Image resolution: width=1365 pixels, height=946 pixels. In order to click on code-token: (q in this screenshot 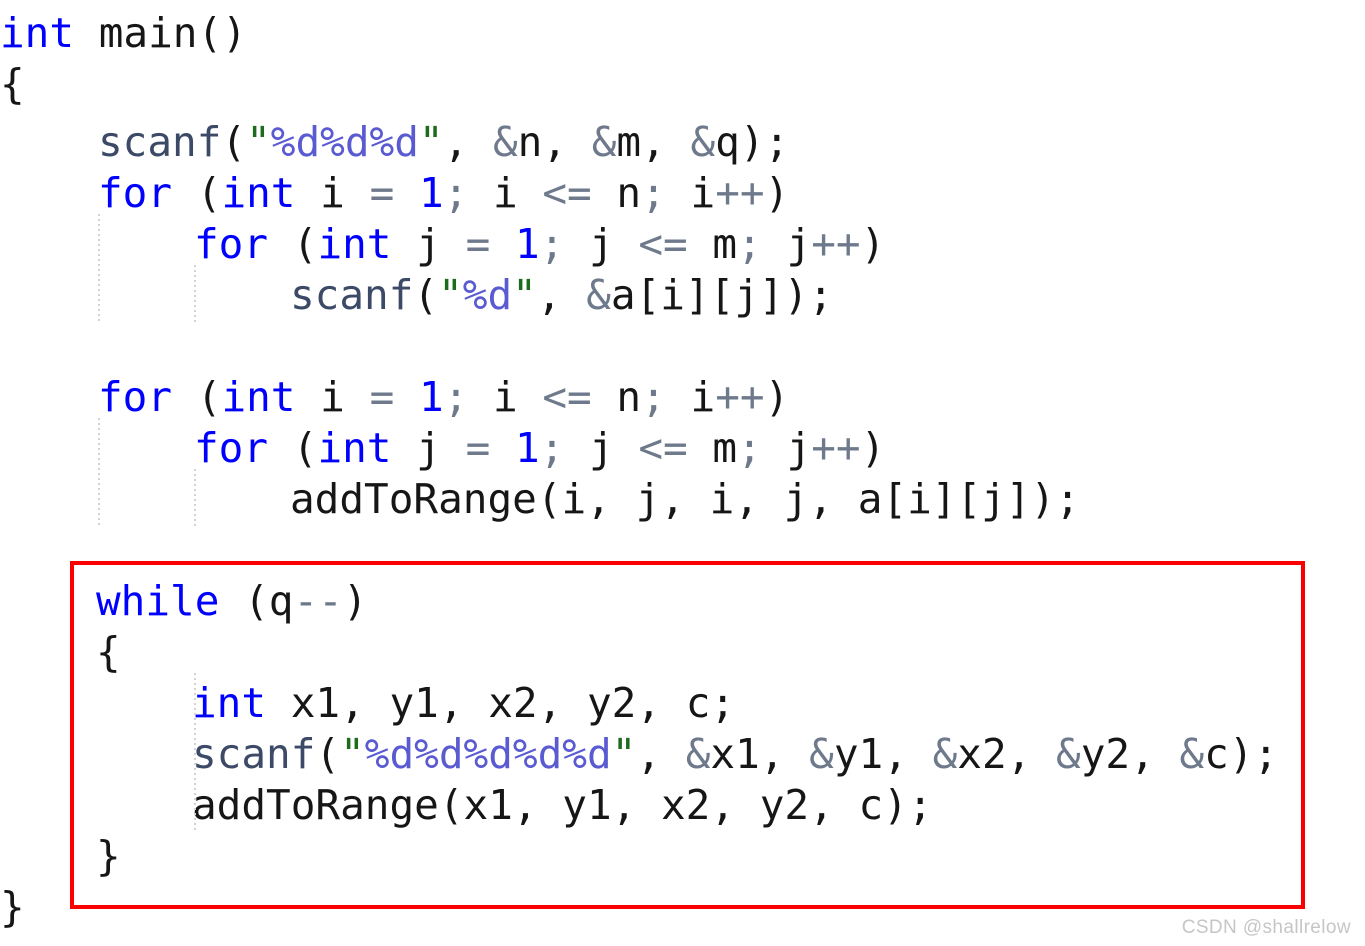, I will do `click(256, 601)`.